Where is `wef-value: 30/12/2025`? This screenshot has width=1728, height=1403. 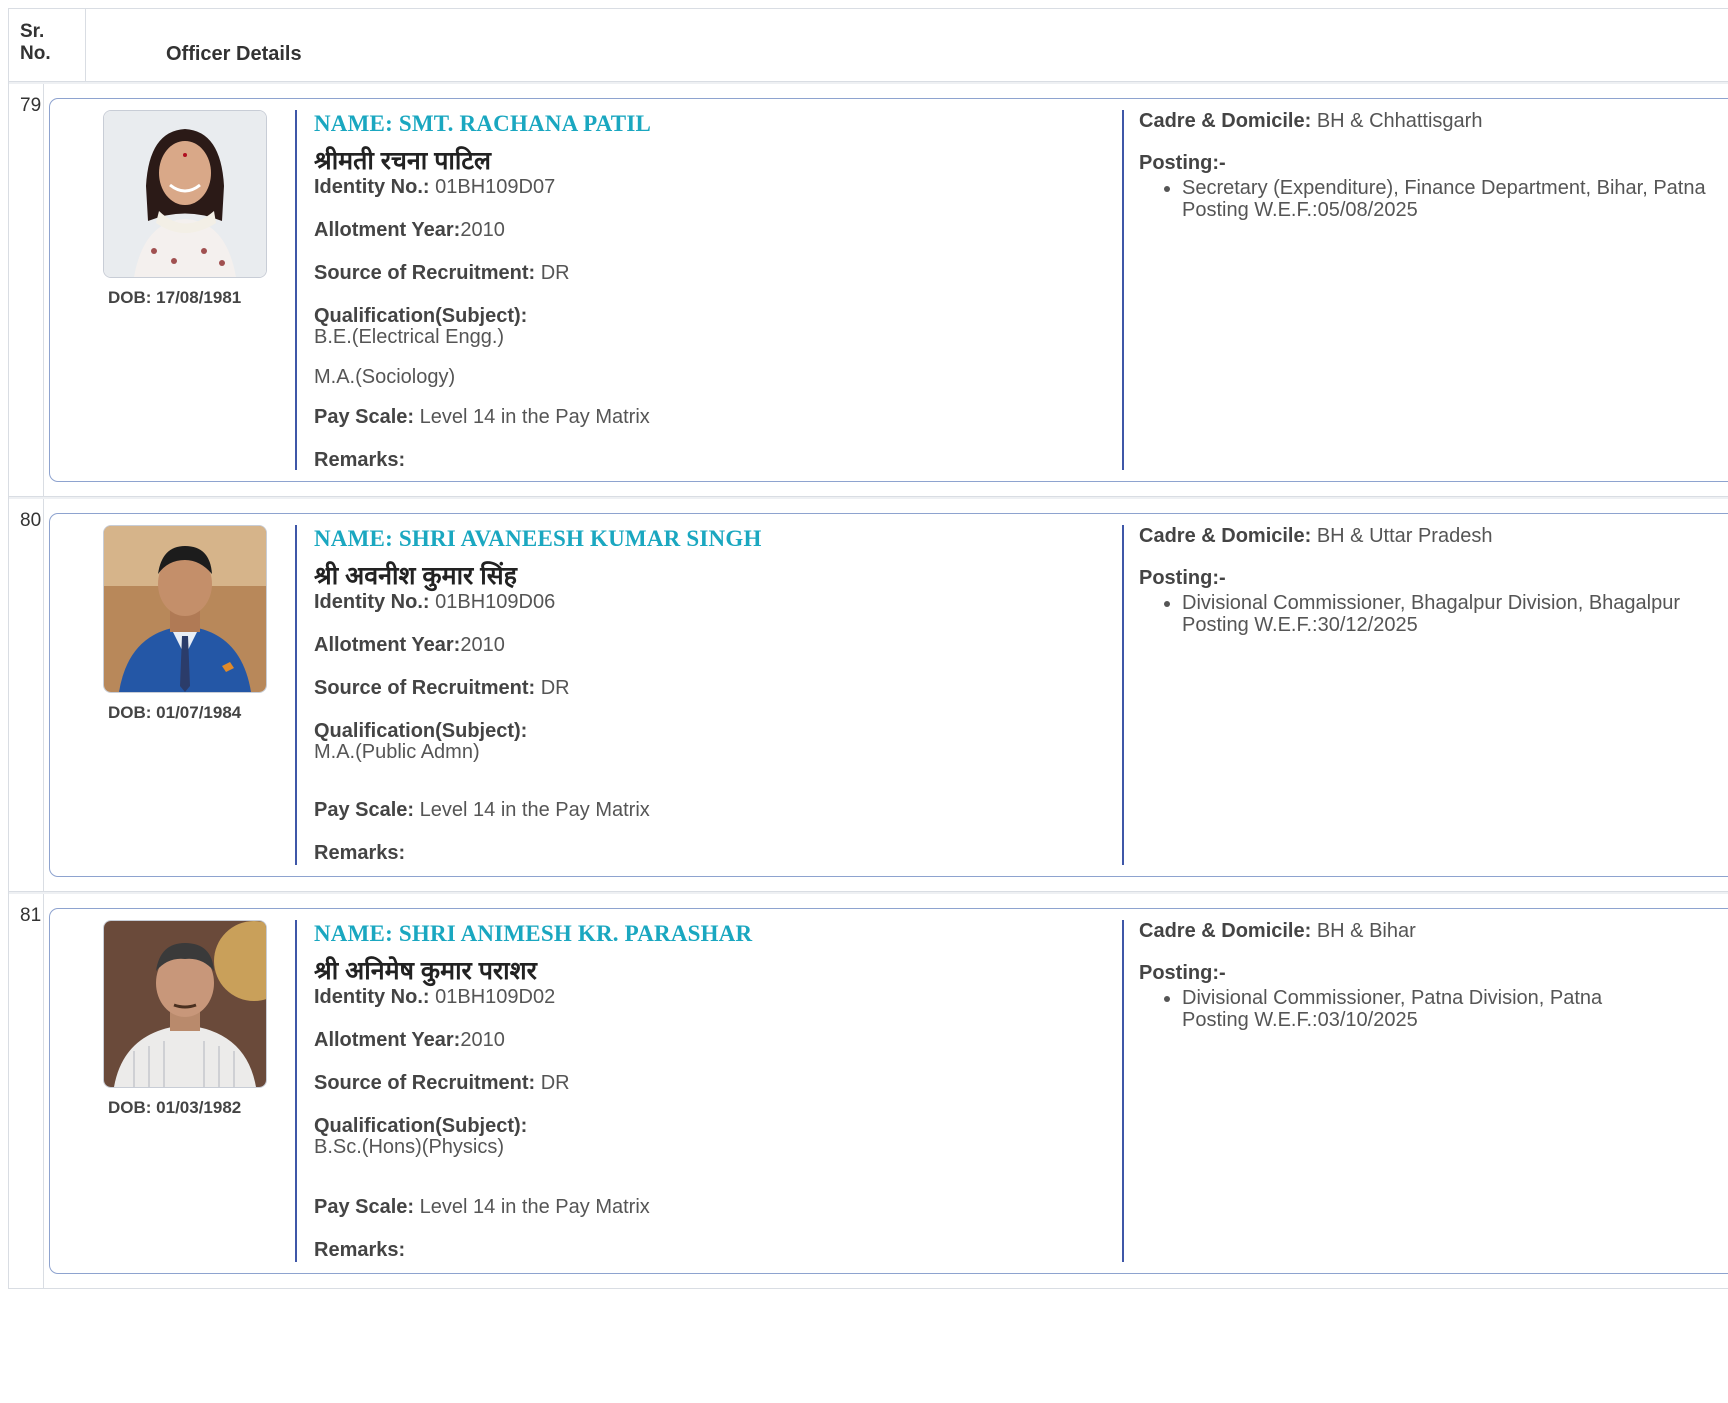 wef-value: 30/12/2025 is located at coordinates (1367, 625).